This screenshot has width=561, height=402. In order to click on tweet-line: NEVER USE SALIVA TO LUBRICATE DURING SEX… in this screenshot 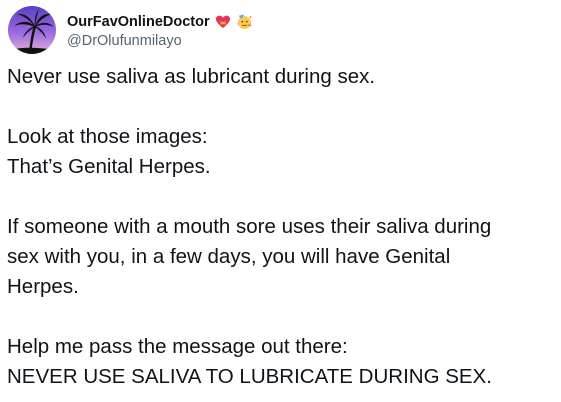, I will do `click(249, 376)`.